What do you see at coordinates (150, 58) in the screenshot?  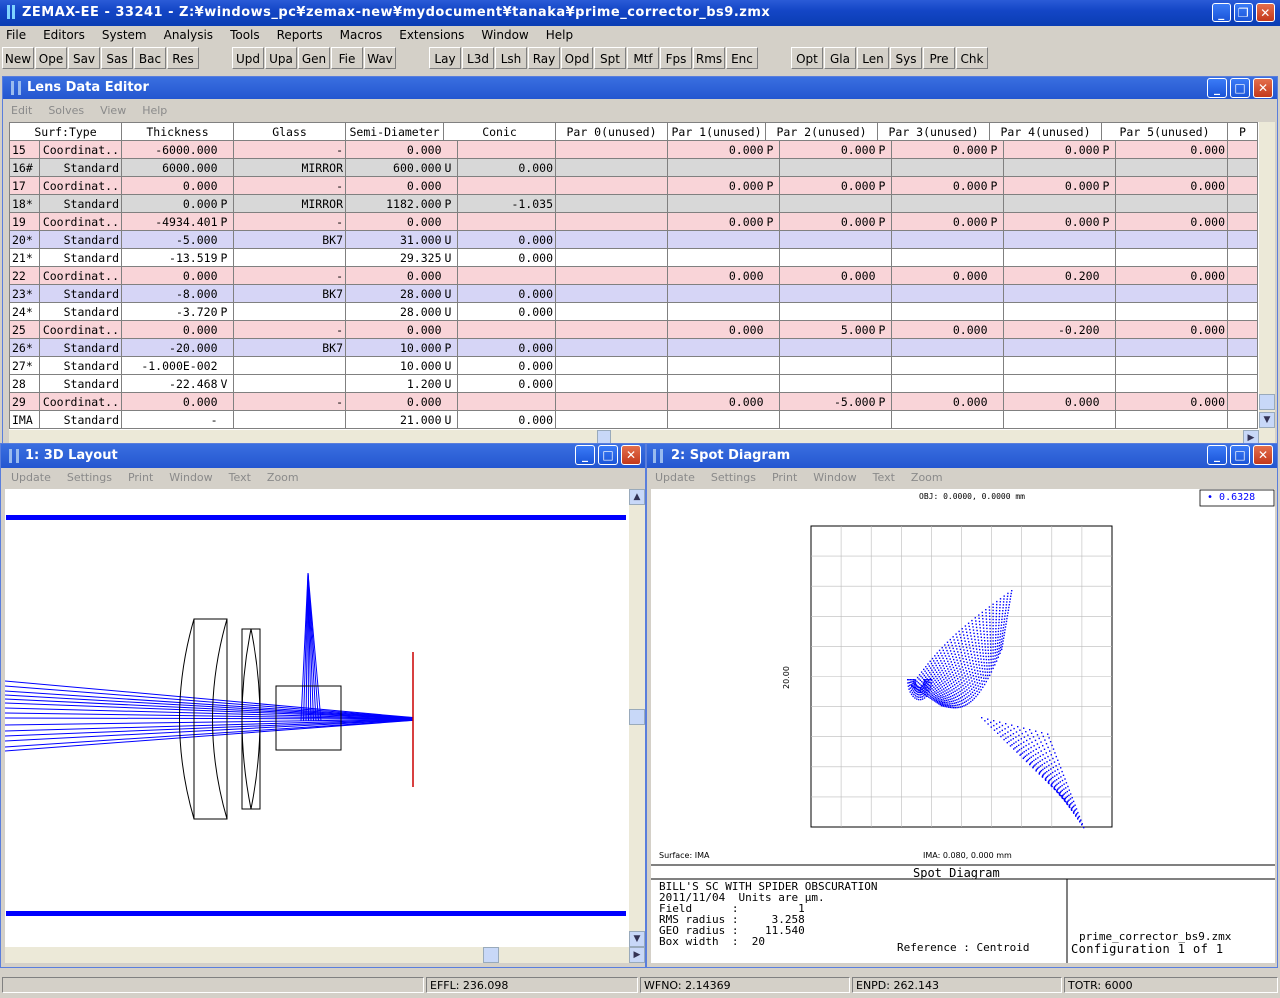 I see `toolbar-bac-button: Bac` at bounding box center [150, 58].